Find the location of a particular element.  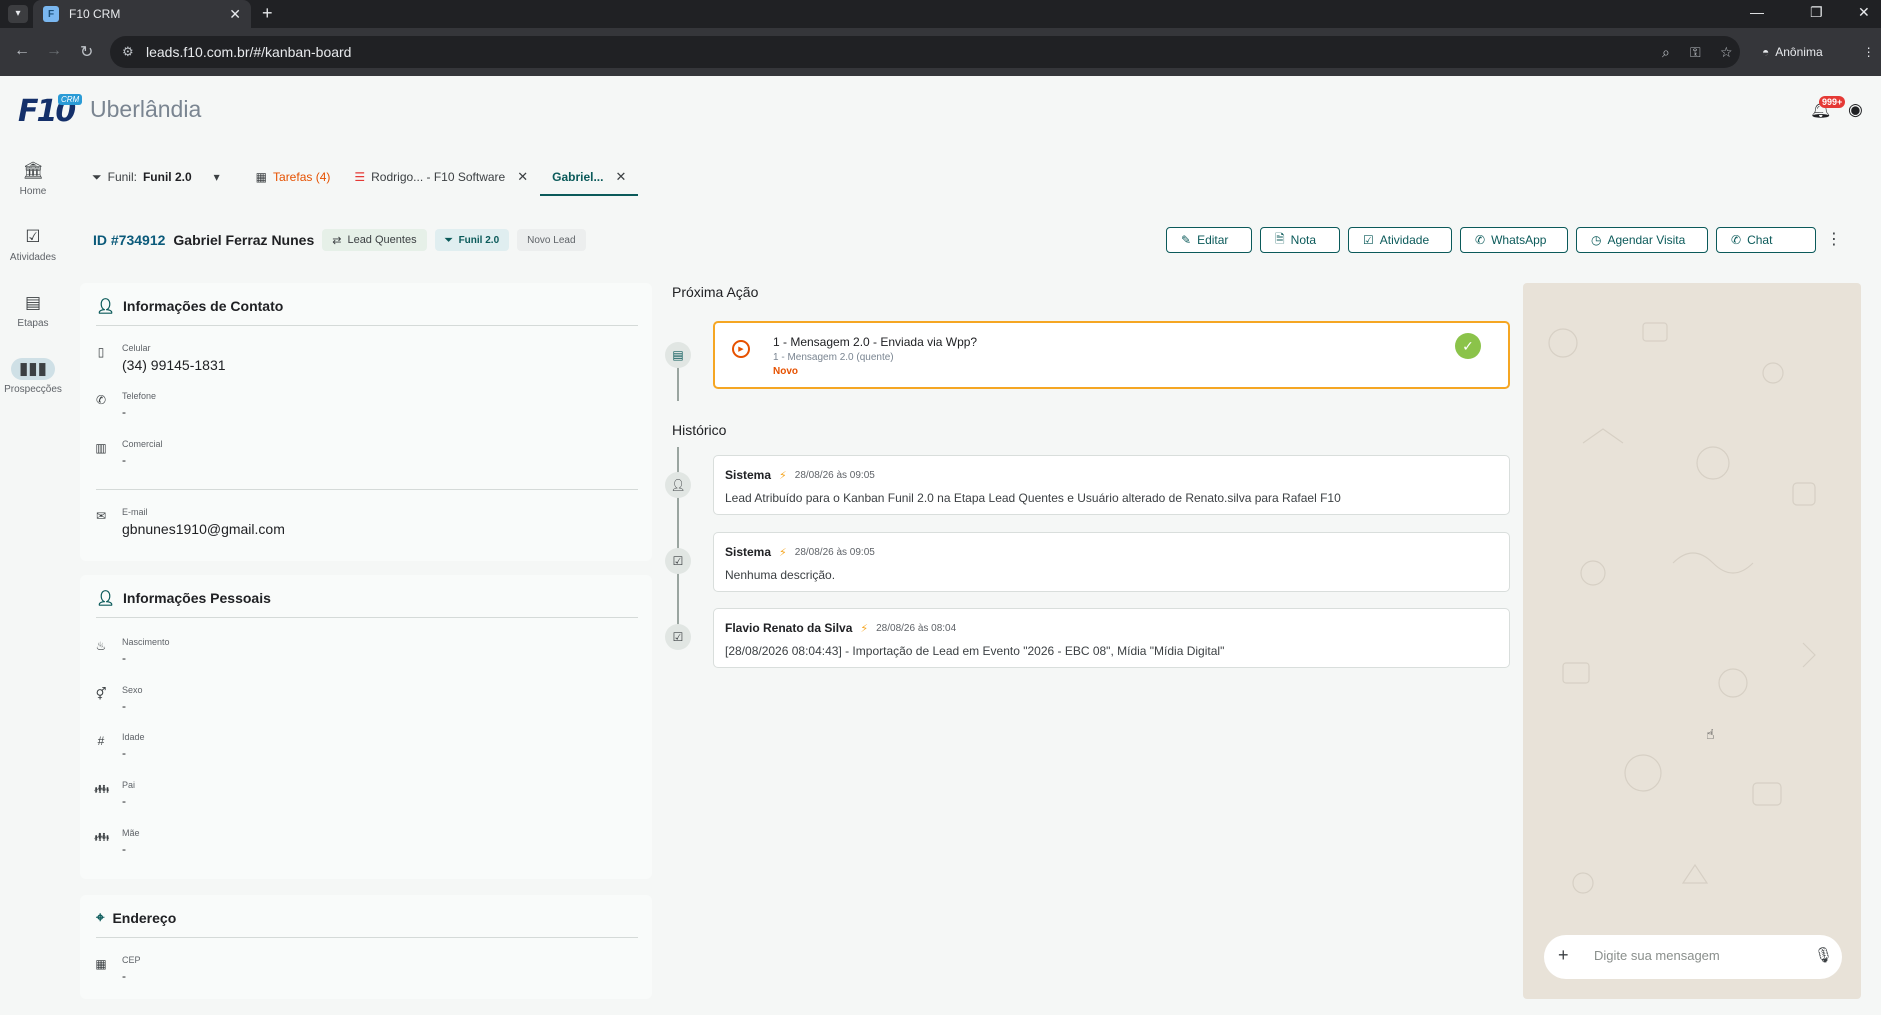

microphone-icon: 🎙︎ is located at coordinates (1823, 955).